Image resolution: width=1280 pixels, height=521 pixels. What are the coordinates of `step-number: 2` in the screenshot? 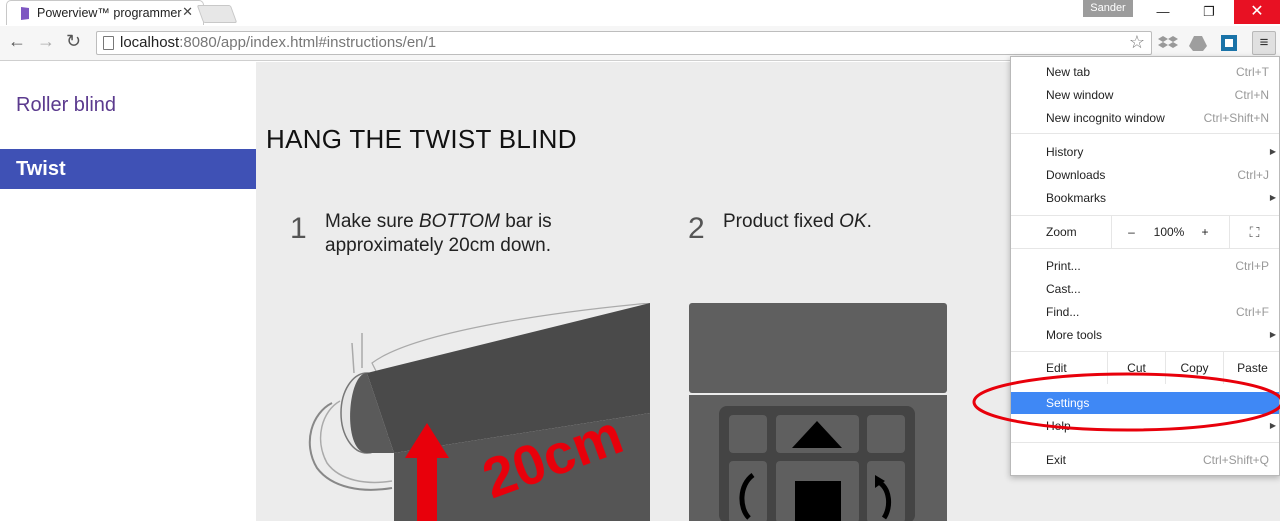 It's located at (696, 228).